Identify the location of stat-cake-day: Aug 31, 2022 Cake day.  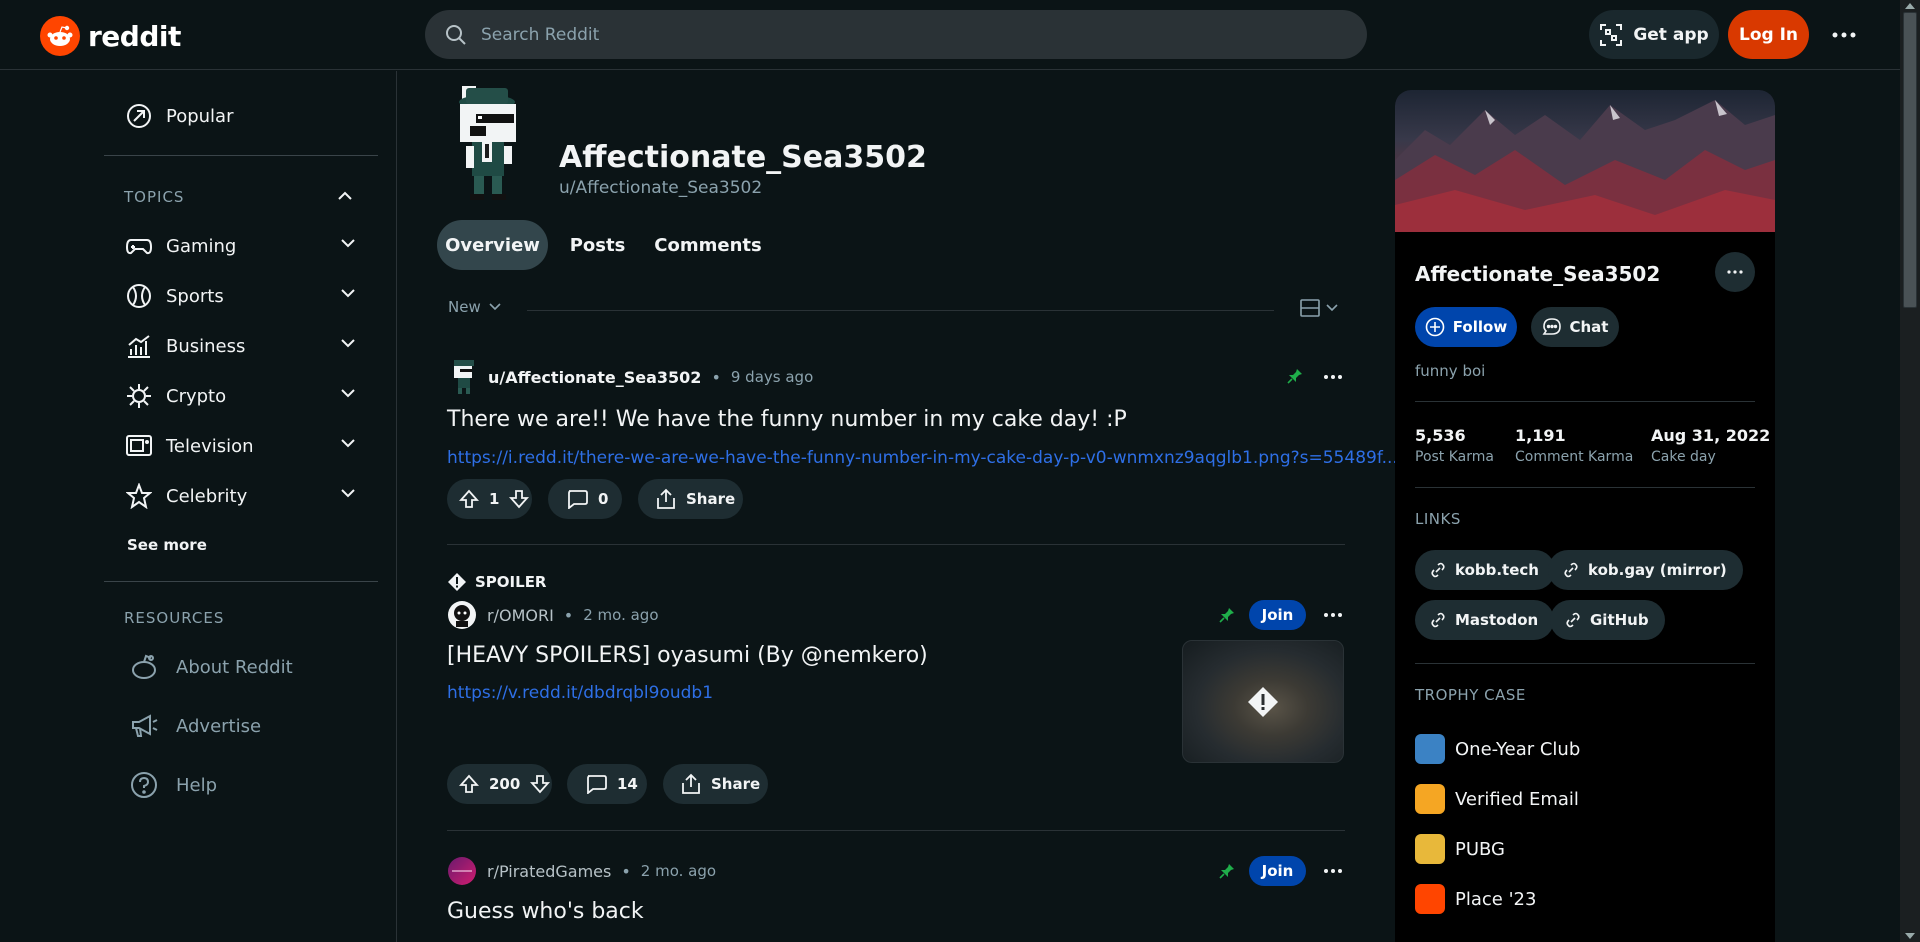
(1710, 445).